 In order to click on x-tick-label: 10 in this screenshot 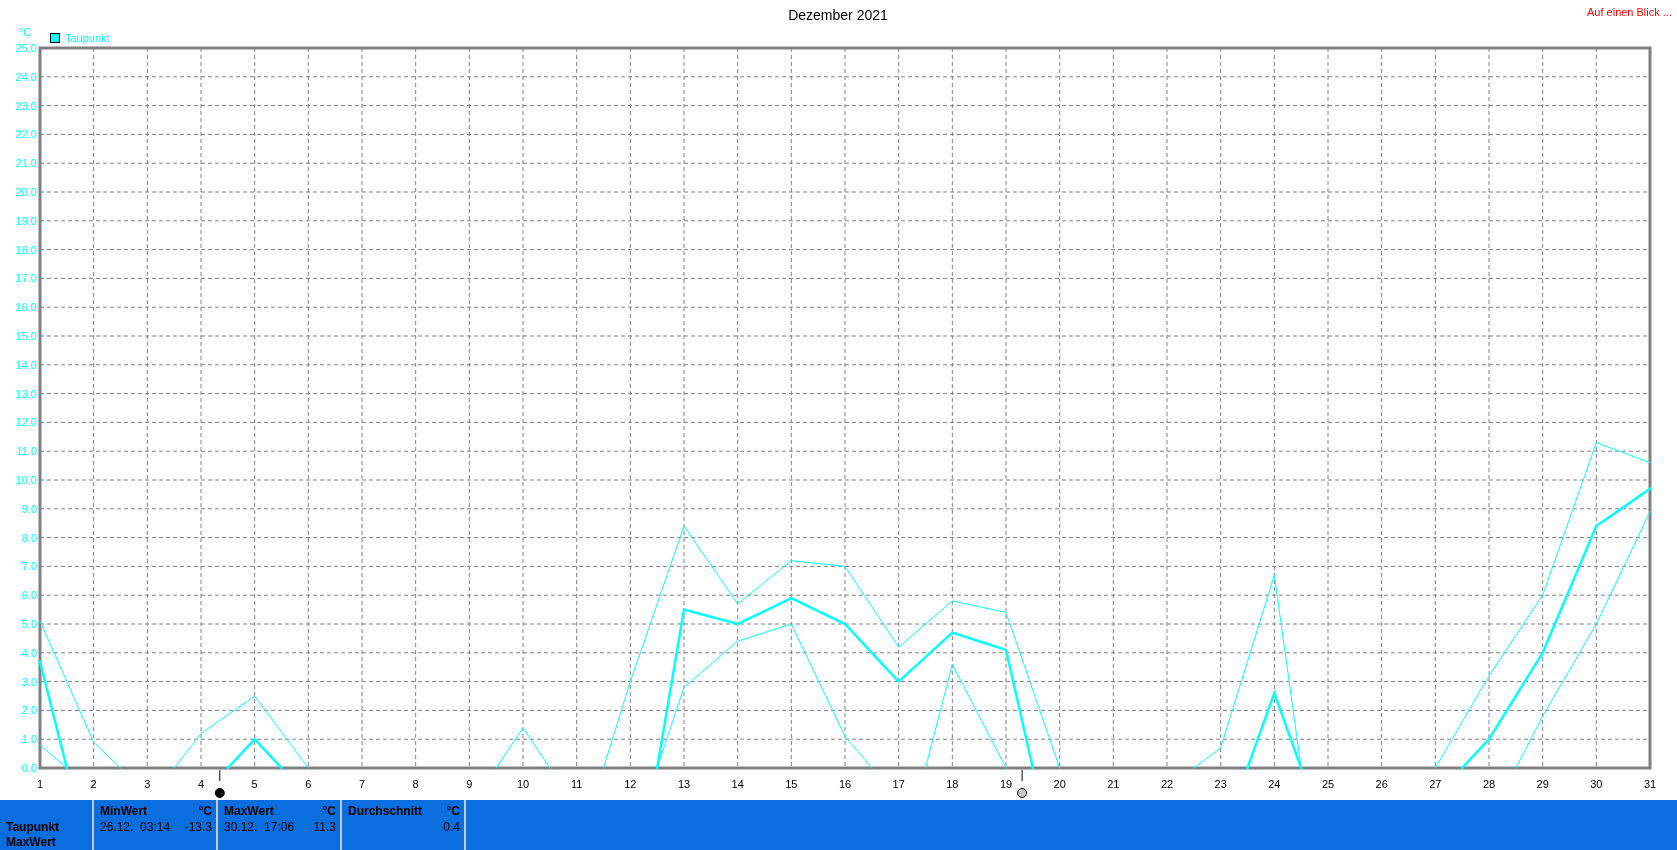, I will do `click(523, 784)`.